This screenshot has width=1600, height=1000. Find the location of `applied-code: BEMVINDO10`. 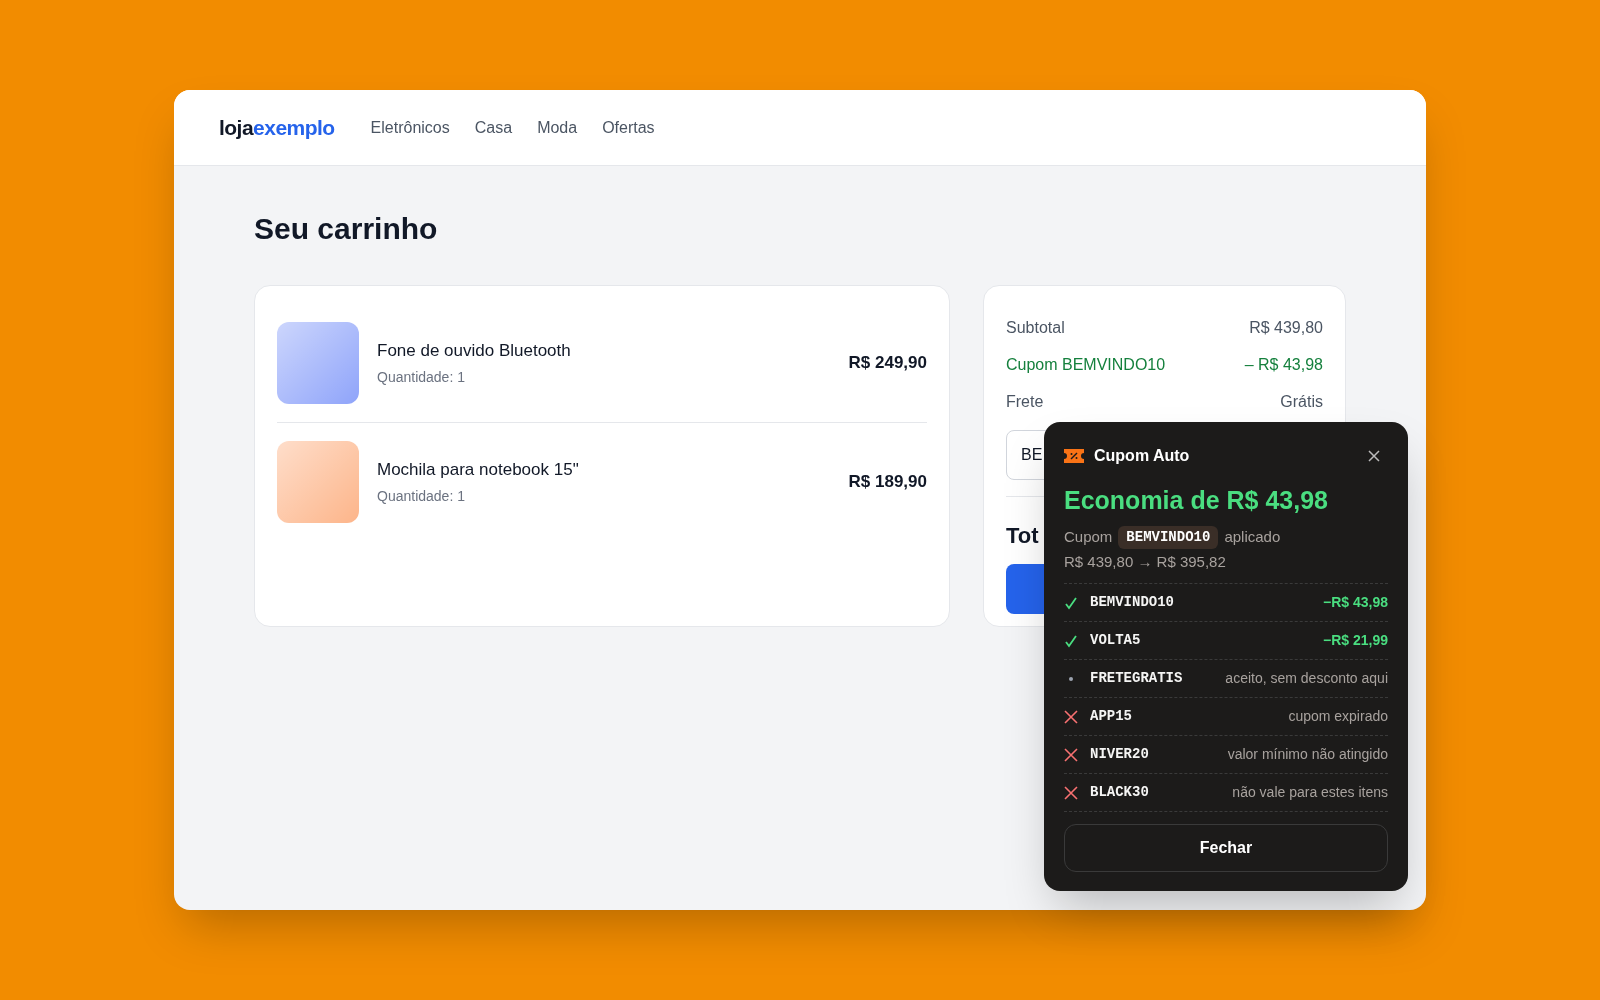

applied-code: BEMVINDO10 is located at coordinates (1168, 537).